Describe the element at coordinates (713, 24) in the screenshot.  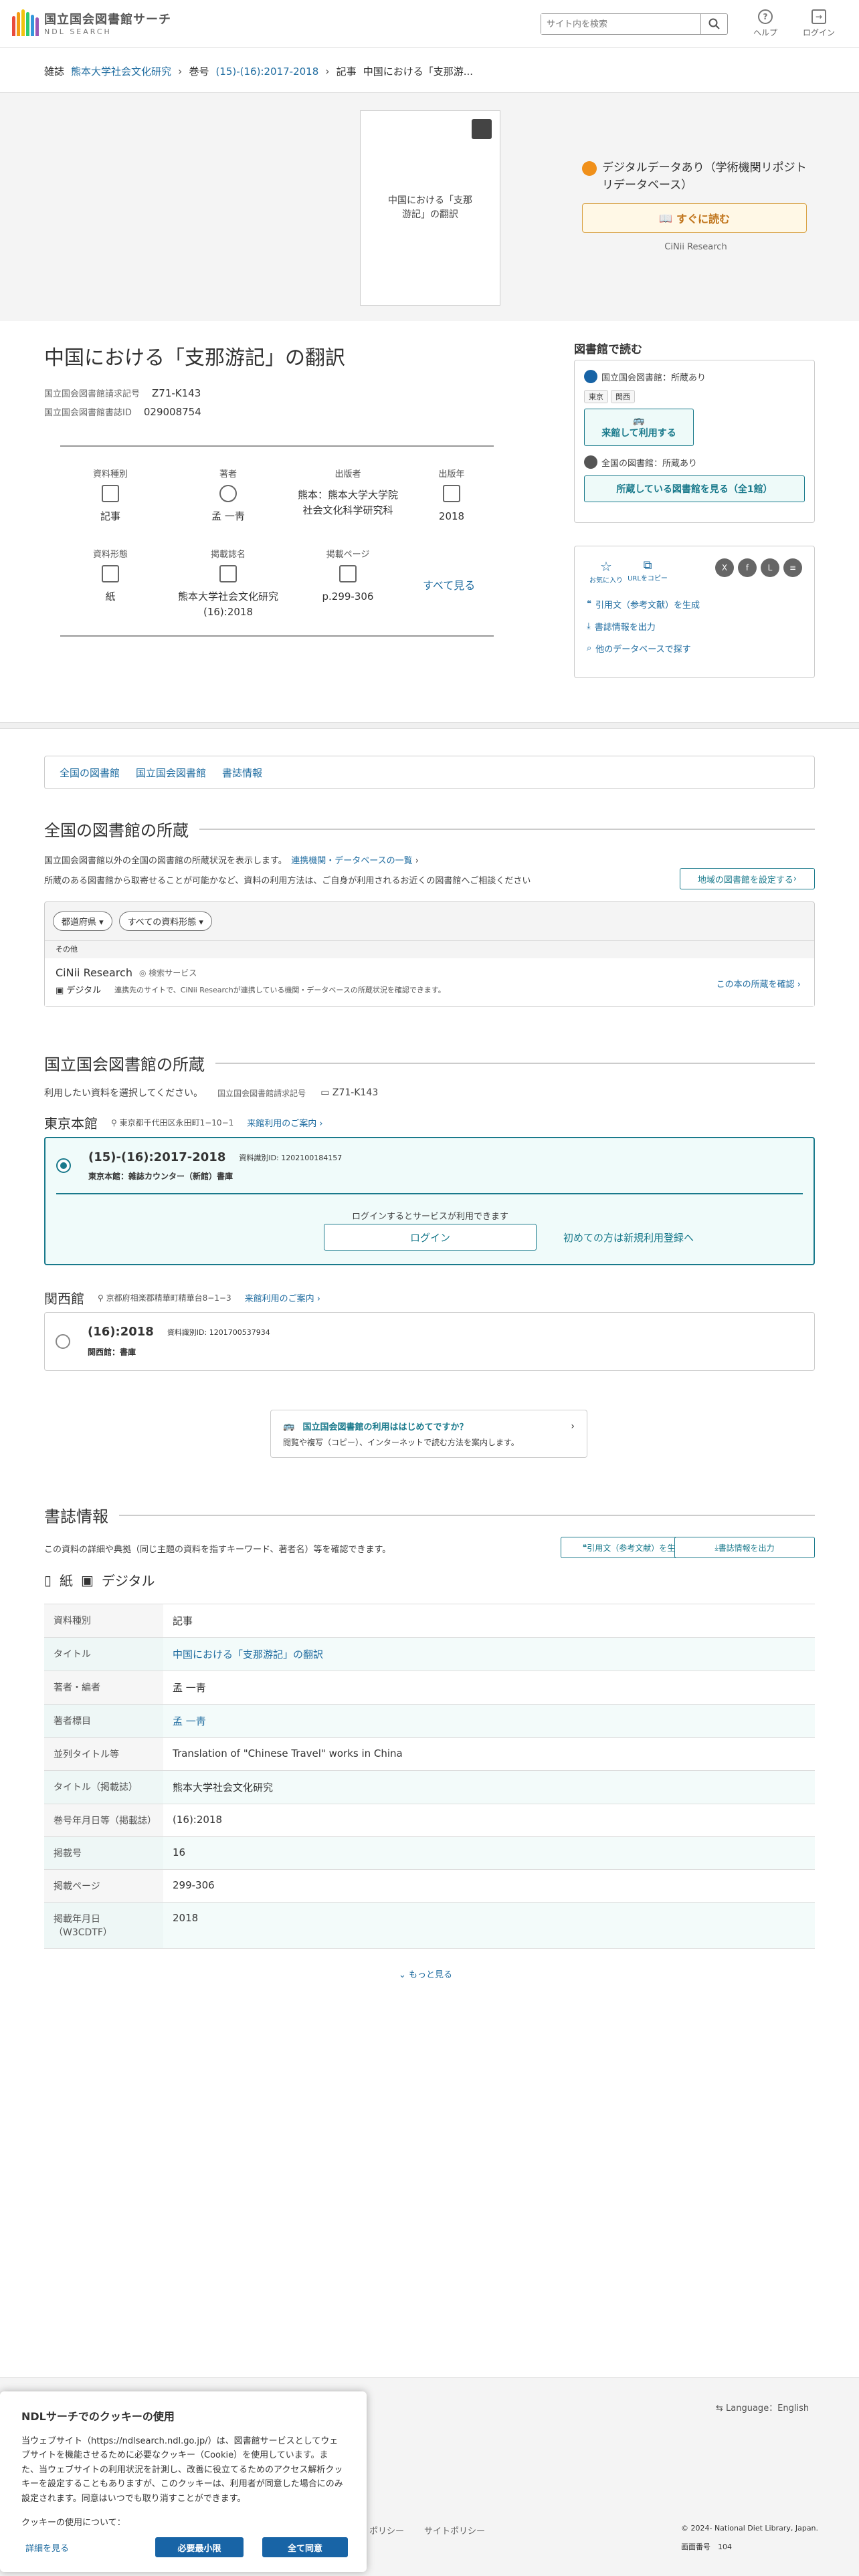
I see `search-button` at that location.